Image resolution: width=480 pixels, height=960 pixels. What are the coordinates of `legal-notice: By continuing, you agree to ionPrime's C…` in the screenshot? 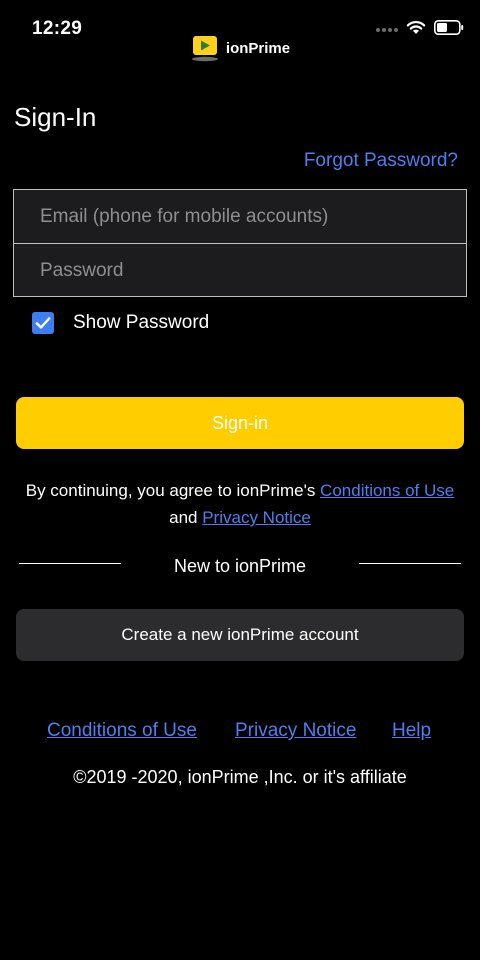 It's located at (240, 504).